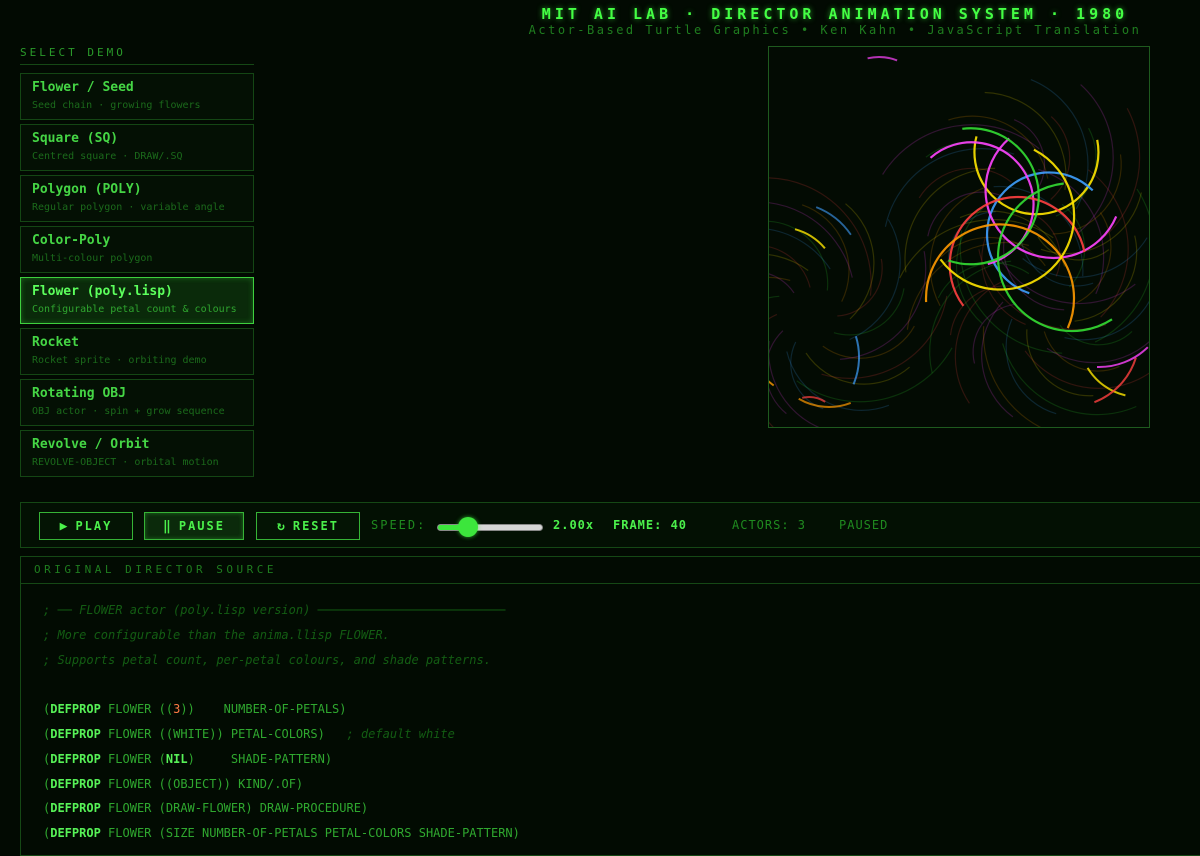  I want to click on speed-slider-thumb, so click(468, 527).